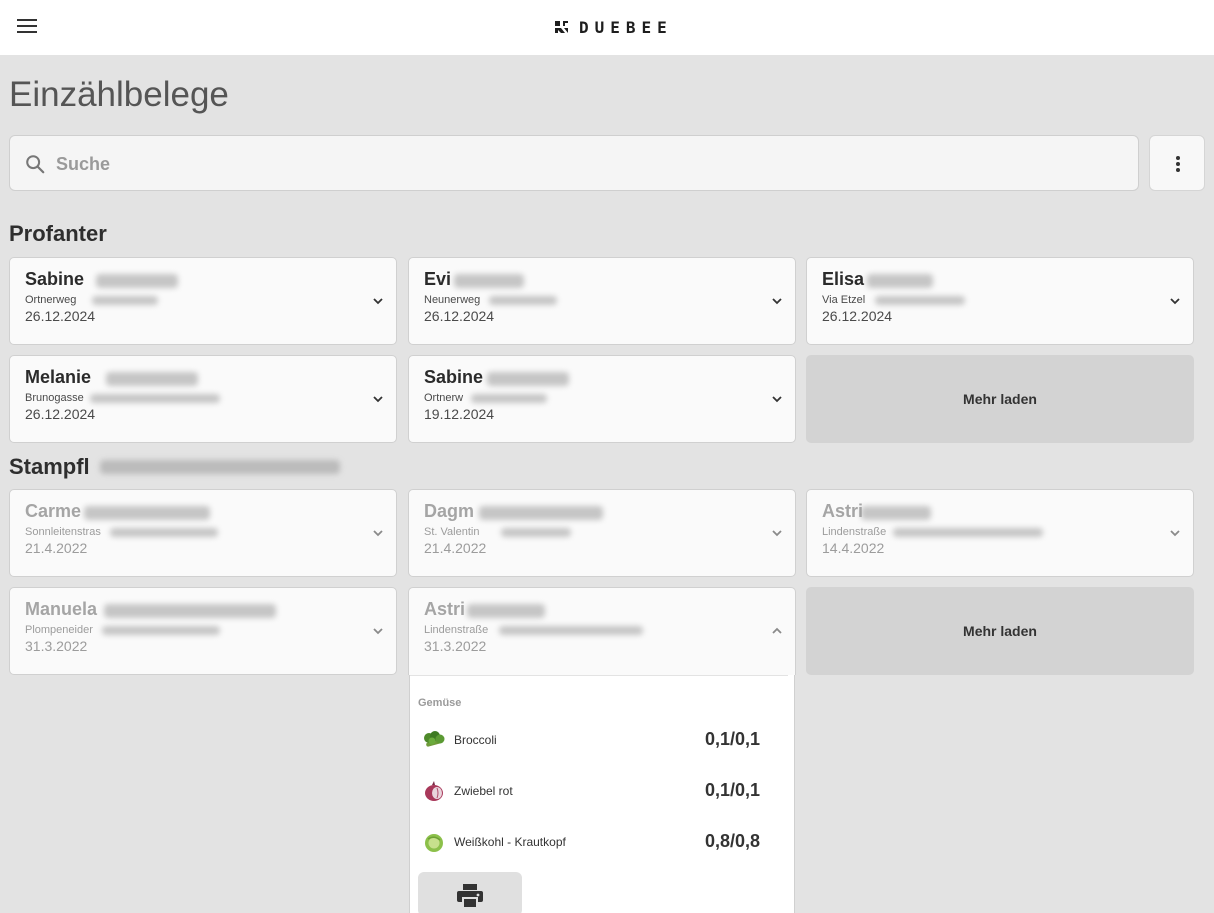 The height and width of the screenshot is (913, 1214). Describe the element at coordinates (626, 27) in the screenshot. I see `brand-name: DUEBEE` at that location.